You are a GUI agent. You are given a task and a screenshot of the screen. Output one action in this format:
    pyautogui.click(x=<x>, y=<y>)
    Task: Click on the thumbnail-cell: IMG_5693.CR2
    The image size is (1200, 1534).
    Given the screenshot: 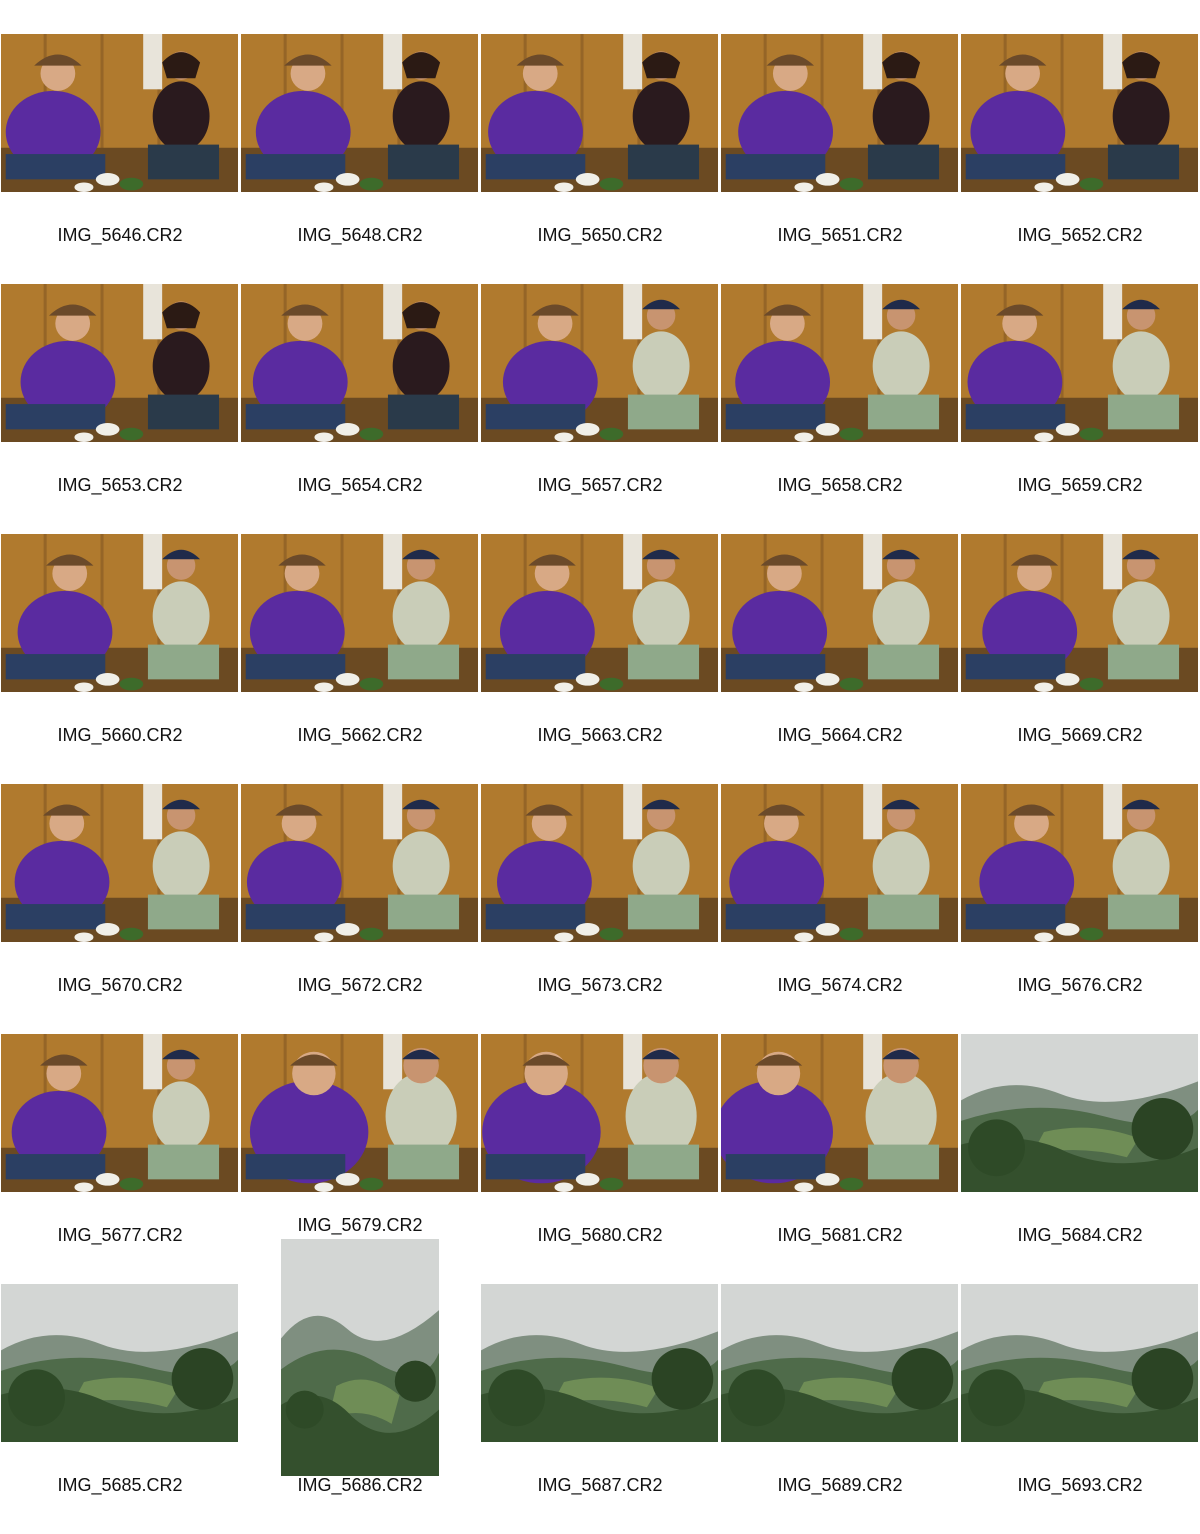 What is the action you would take?
    pyautogui.click(x=1080, y=1409)
    